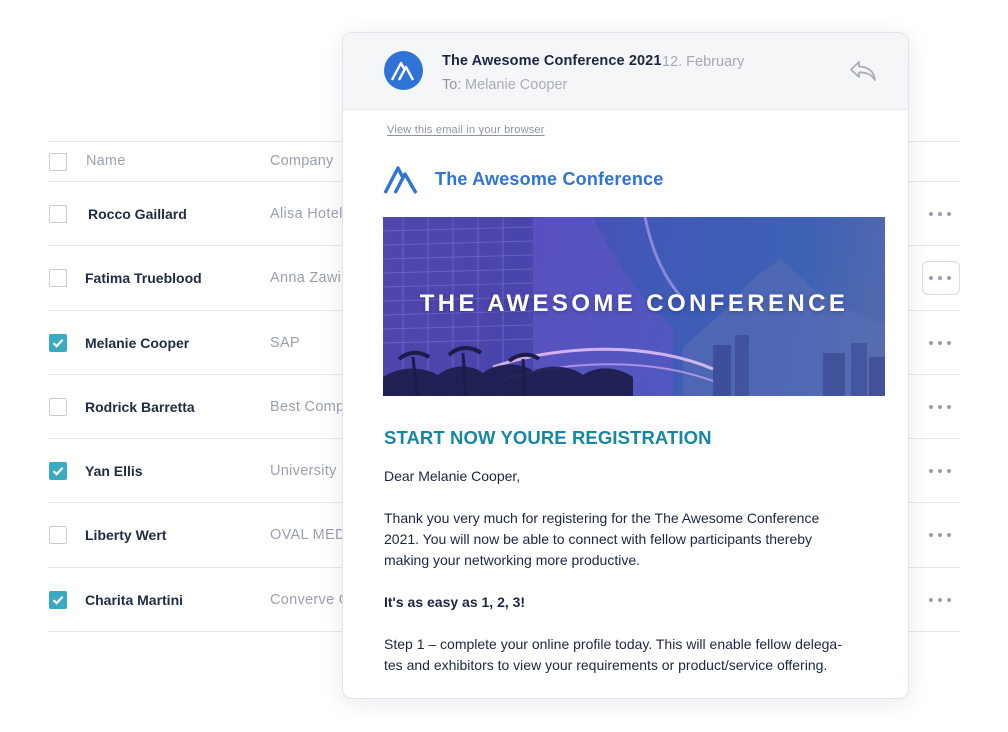 This screenshot has height=732, width=1008. Describe the element at coordinates (703, 62) in the screenshot. I see `email-date: 12. February` at that location.